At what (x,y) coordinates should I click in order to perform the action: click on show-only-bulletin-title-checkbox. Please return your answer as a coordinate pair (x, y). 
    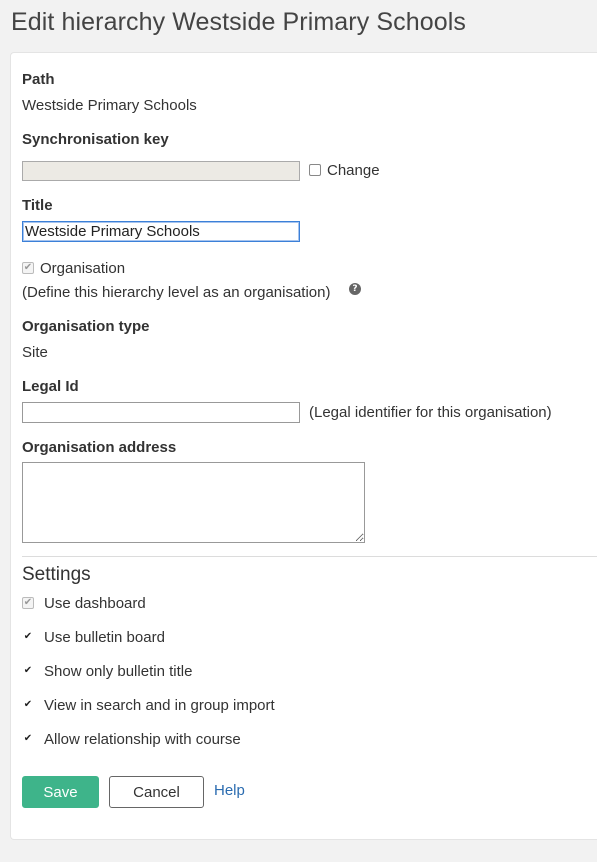
    Looking at the image, I should click on (28, 671).